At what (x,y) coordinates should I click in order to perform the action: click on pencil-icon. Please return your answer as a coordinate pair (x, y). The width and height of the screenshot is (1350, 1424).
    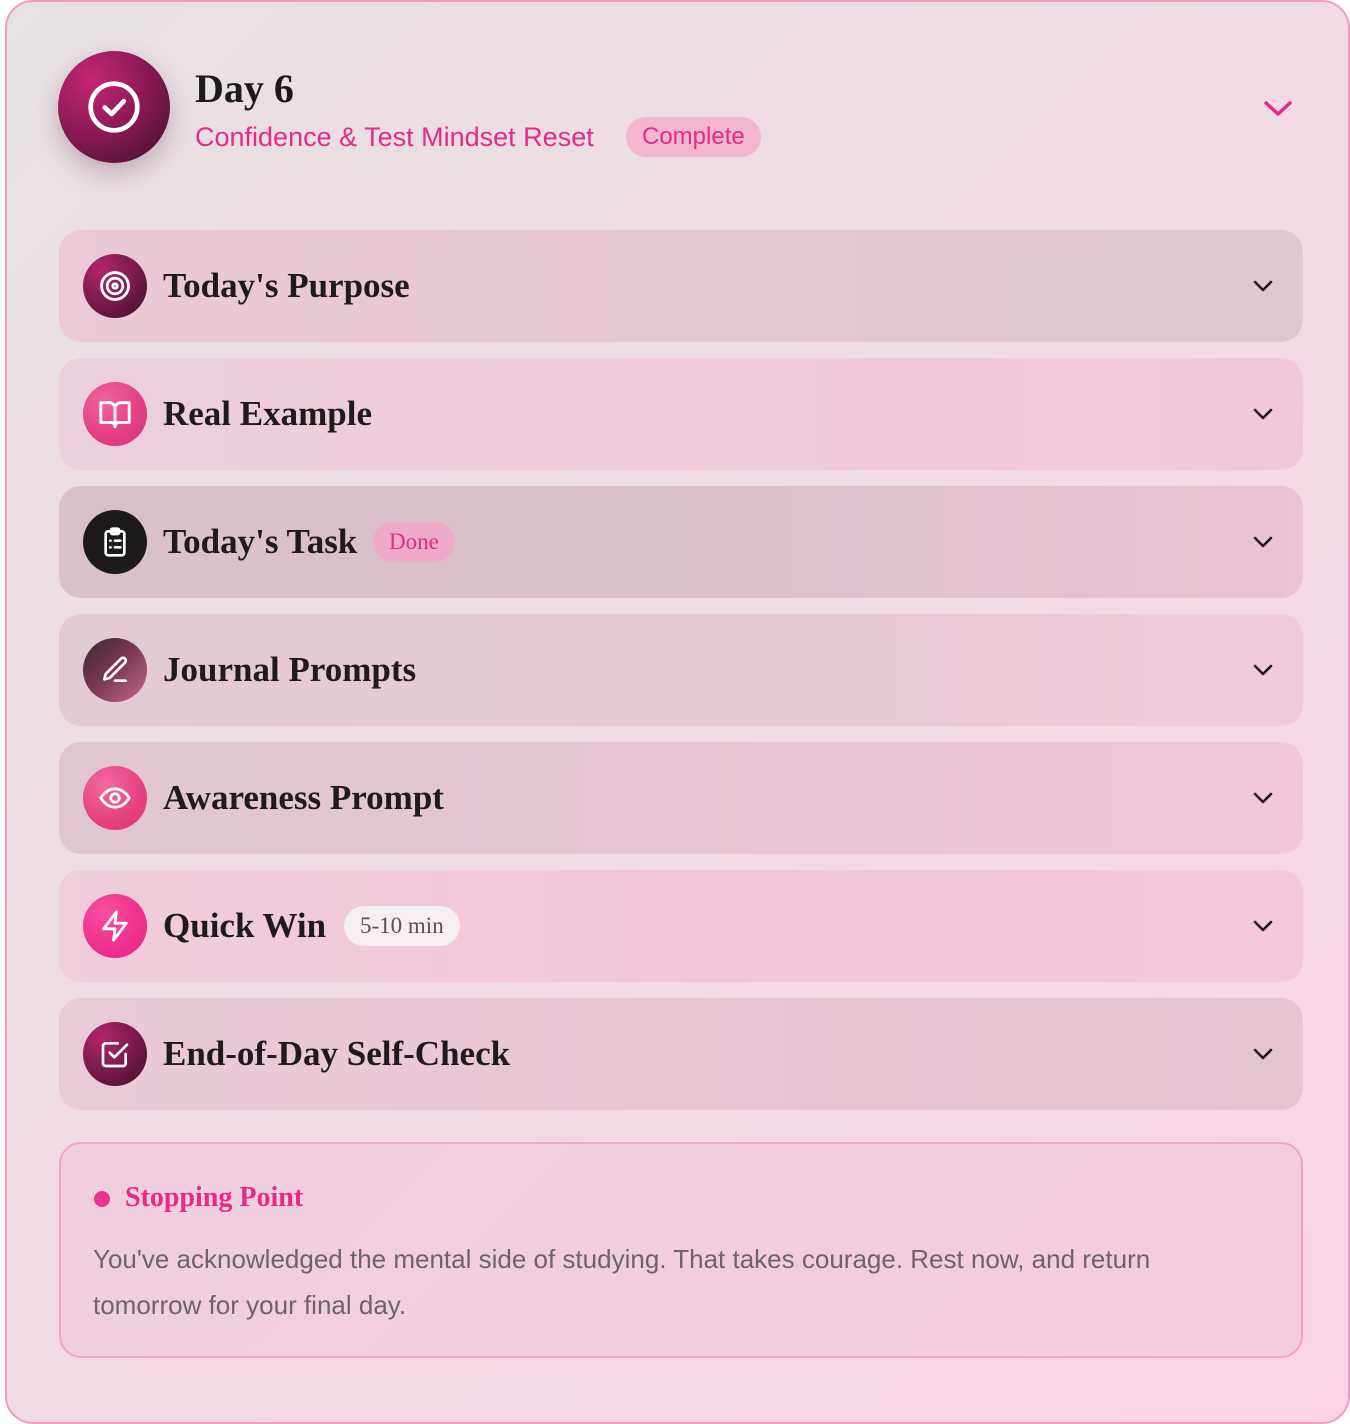
    Looking at the image, I should click on (115, 670).